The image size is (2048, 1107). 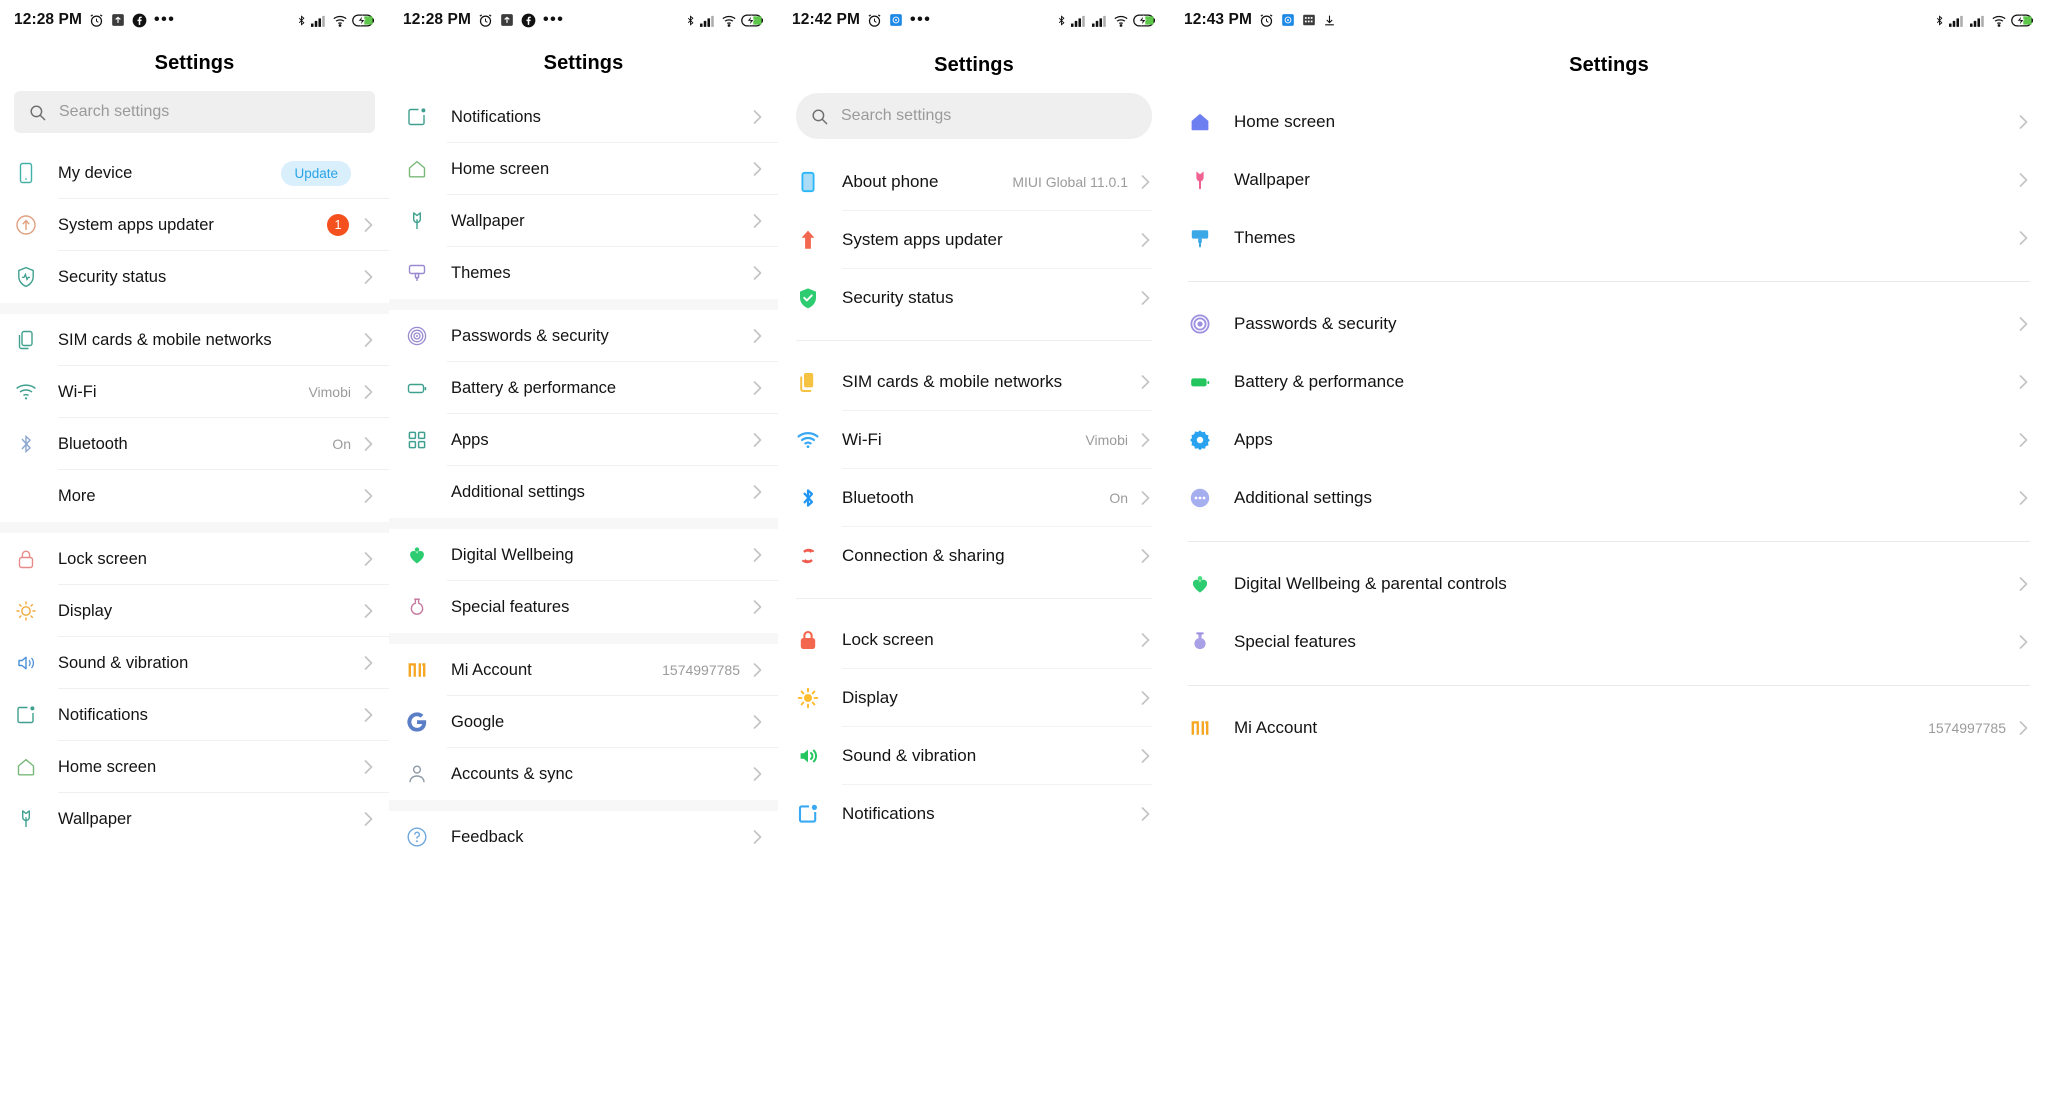 I want to click on settings-row-more: More, so click(x=194, y=496).